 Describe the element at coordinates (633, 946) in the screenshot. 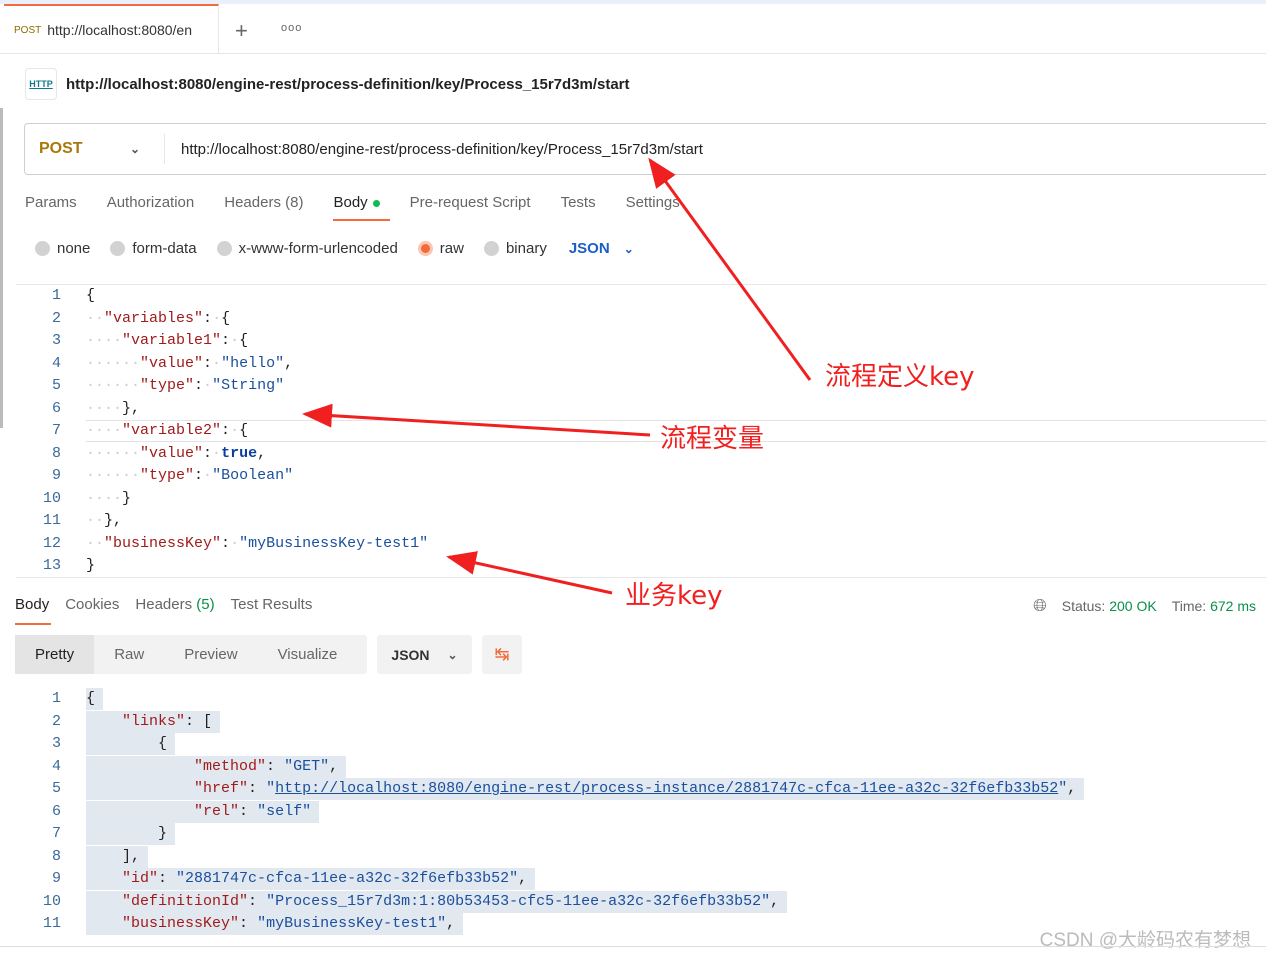

I see `divider` at that location.